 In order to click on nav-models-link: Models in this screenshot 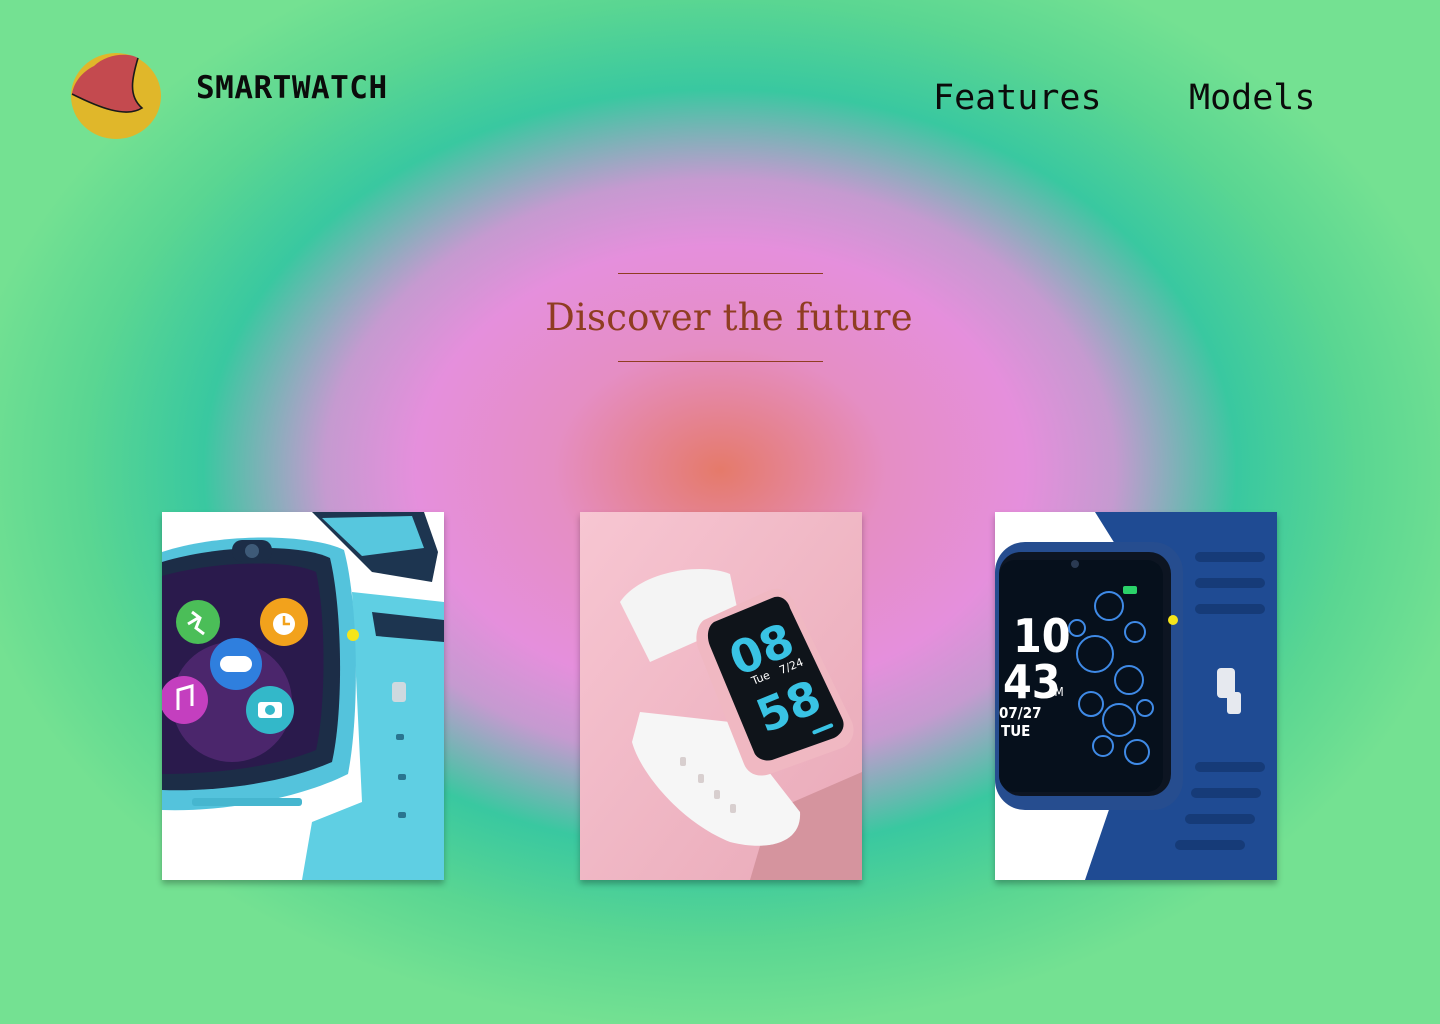, I will do `click(1252, 98)`.